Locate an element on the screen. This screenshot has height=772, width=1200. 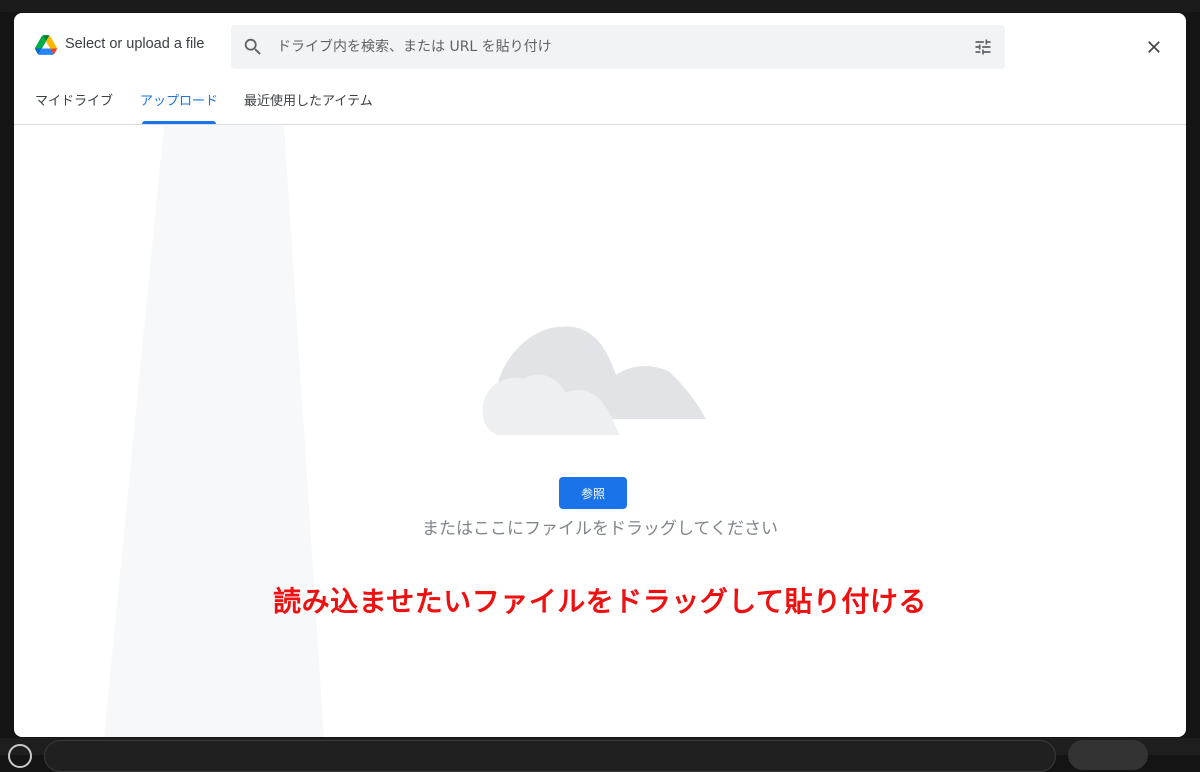
background-chat-input is located at coordinates (550, 756).